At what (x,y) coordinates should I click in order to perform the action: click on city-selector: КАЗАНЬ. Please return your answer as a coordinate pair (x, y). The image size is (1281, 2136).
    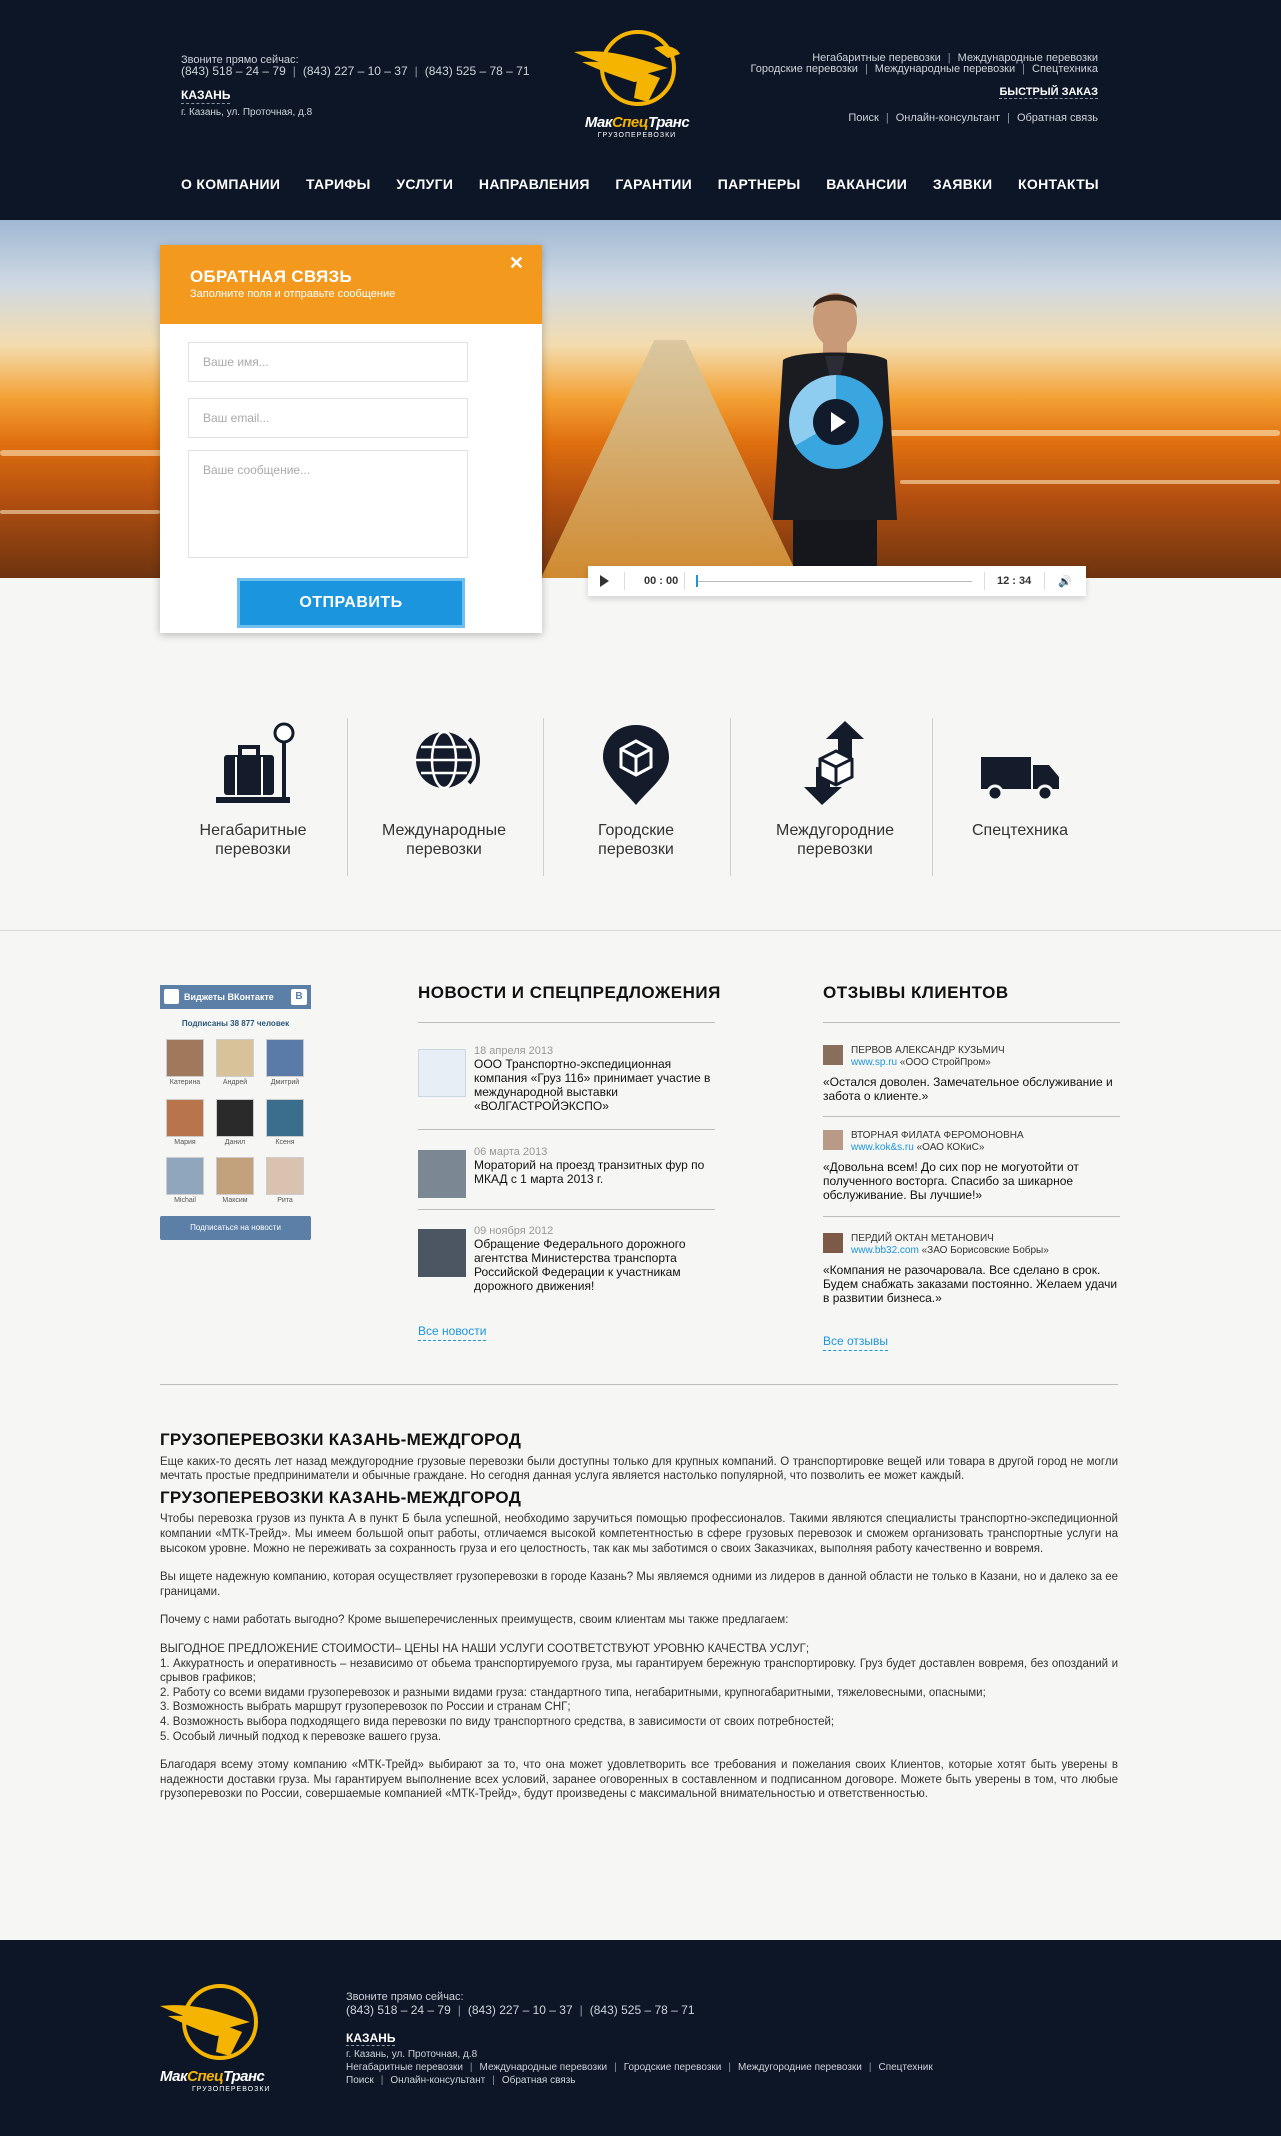
    Looking at the image, I should click on (206, 96).